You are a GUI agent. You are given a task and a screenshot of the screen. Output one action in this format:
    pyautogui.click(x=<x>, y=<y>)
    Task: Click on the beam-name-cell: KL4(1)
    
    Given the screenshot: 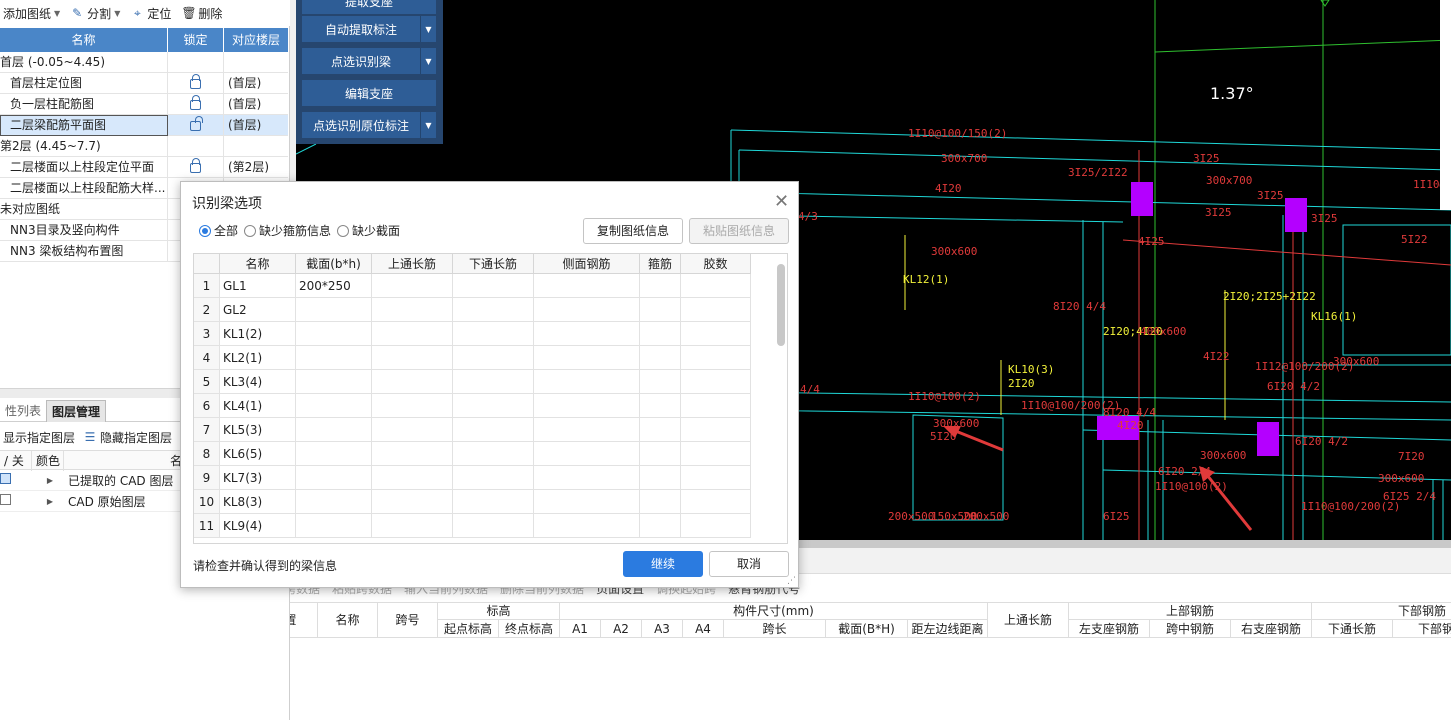 What is the action you would take?
    pyautogui.click(x=258, y=406)
    